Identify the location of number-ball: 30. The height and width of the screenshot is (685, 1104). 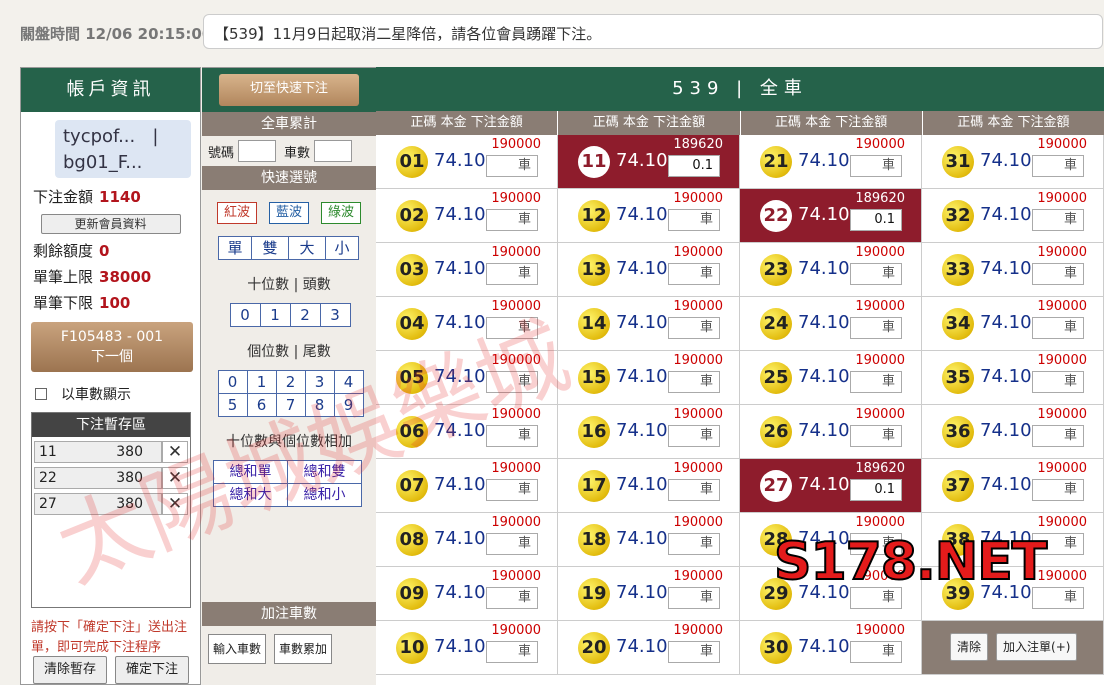
(776, 648).